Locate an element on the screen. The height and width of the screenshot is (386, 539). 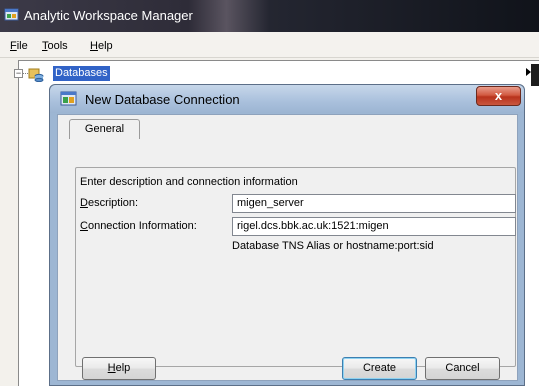
close-icon: x is located at coordinates (498, 95).